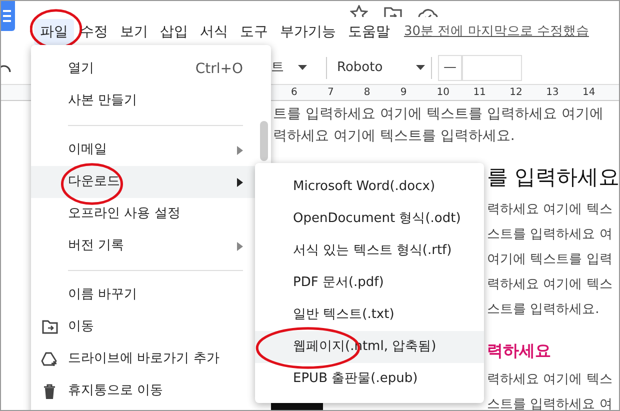  I want to click on shortcut-text: Ctrl+O, so click(219, 69).